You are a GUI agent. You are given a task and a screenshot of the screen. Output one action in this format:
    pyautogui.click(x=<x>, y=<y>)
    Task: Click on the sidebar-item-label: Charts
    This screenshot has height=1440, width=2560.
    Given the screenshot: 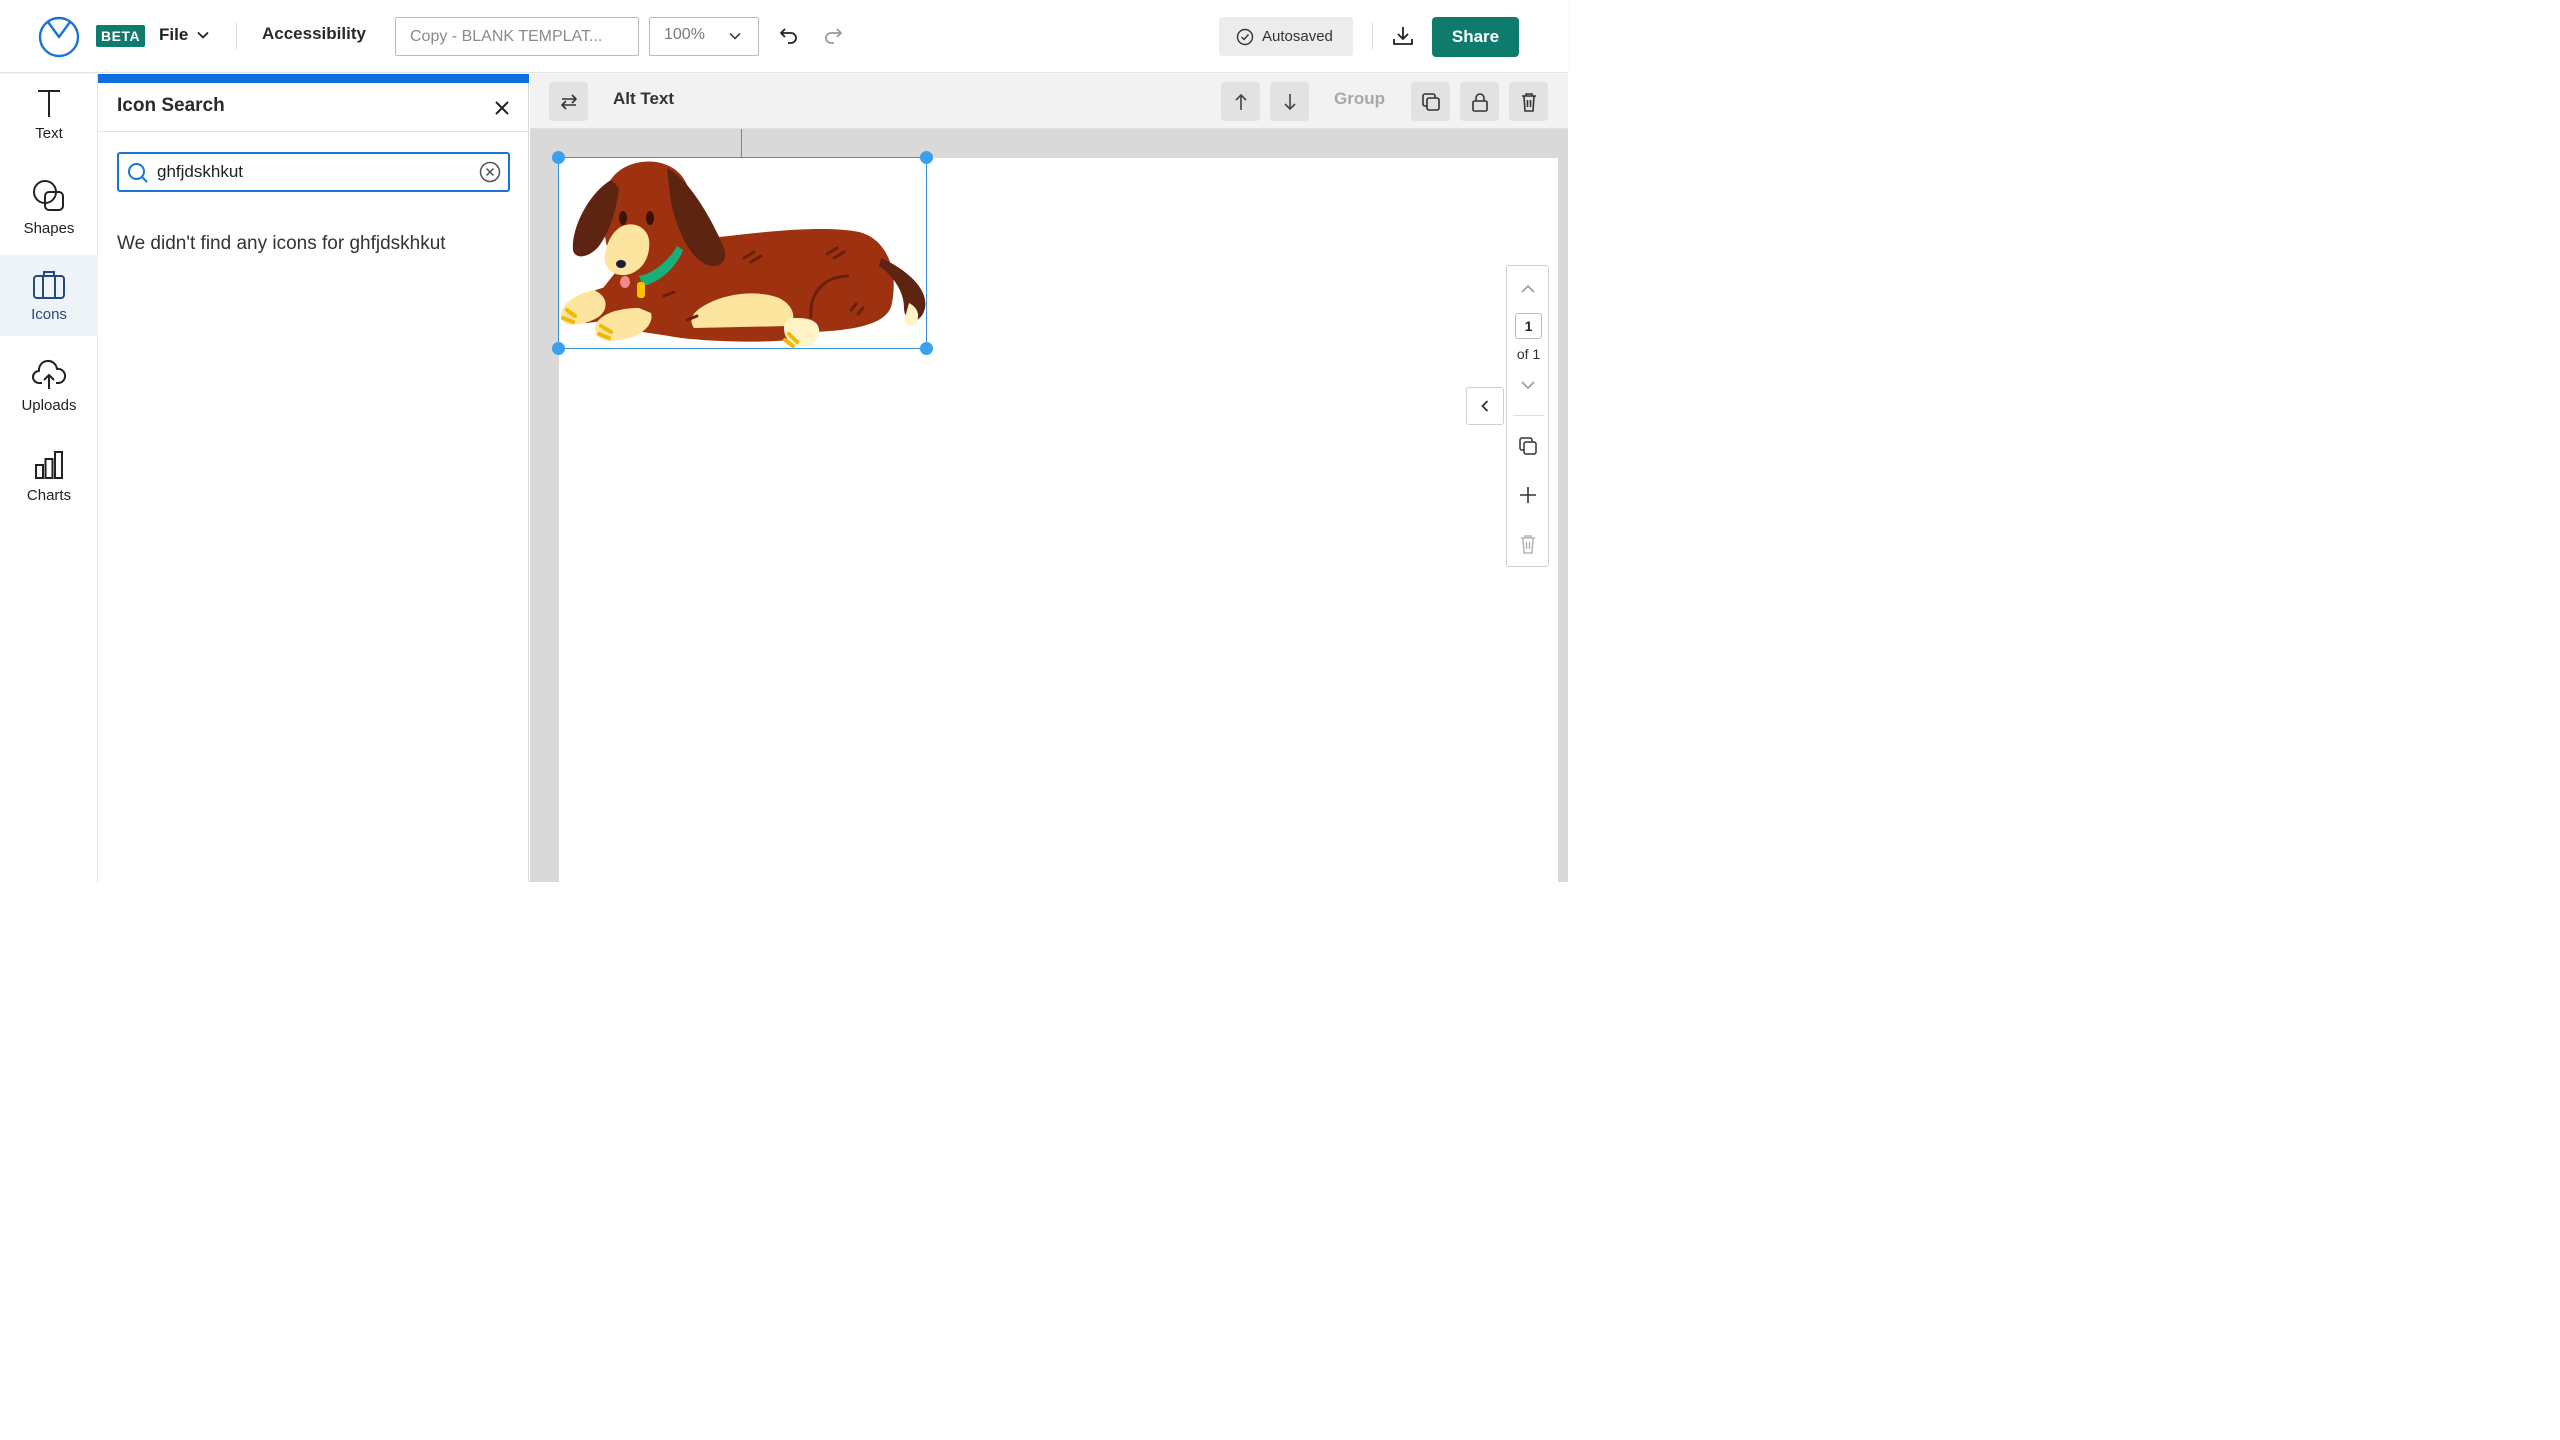 What is the action you would take?
    pyautogui.click(x=49, y=495)
    